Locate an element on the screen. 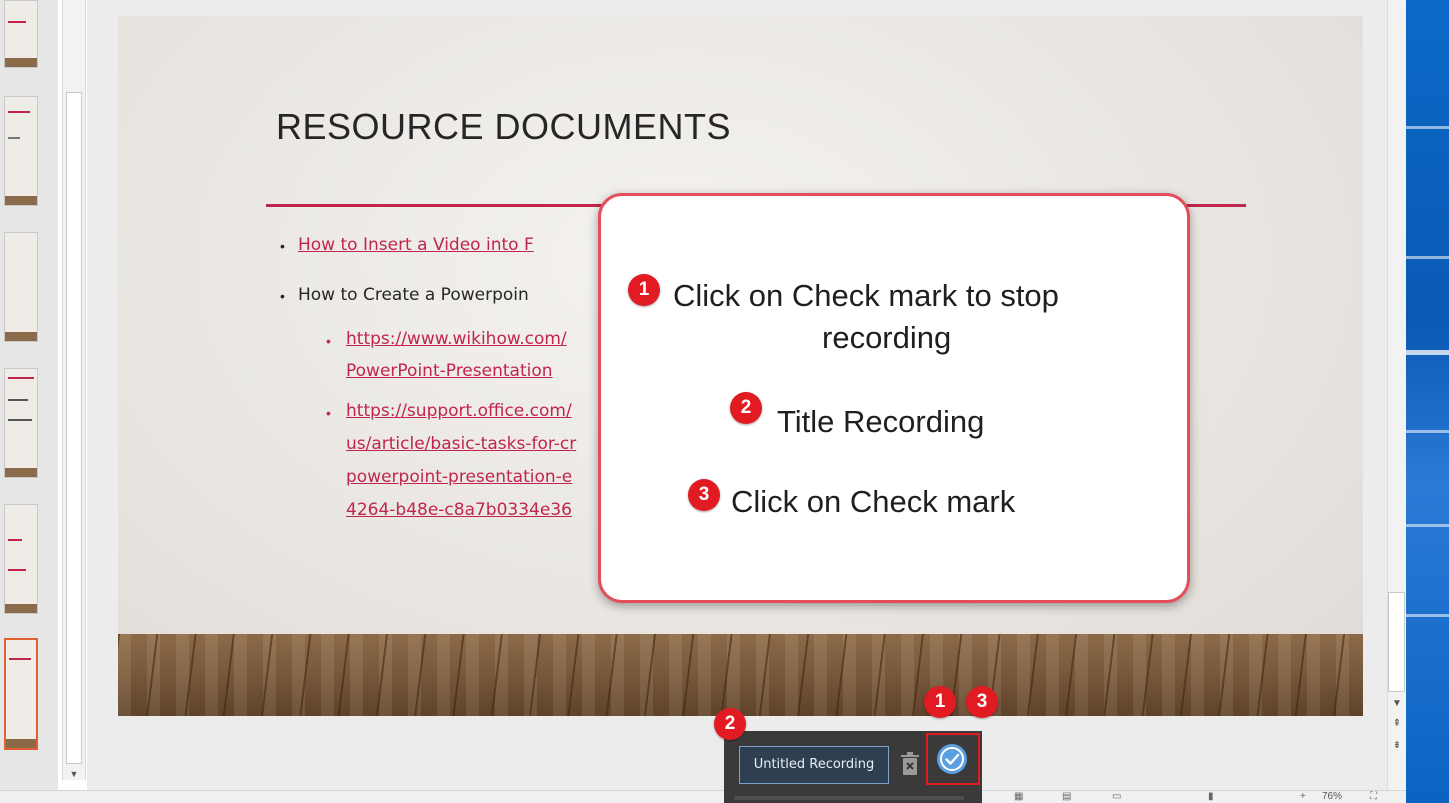 This screenshot has width=1449, height=803. step1-text-cont: recording is located at coordinates (887, 337).